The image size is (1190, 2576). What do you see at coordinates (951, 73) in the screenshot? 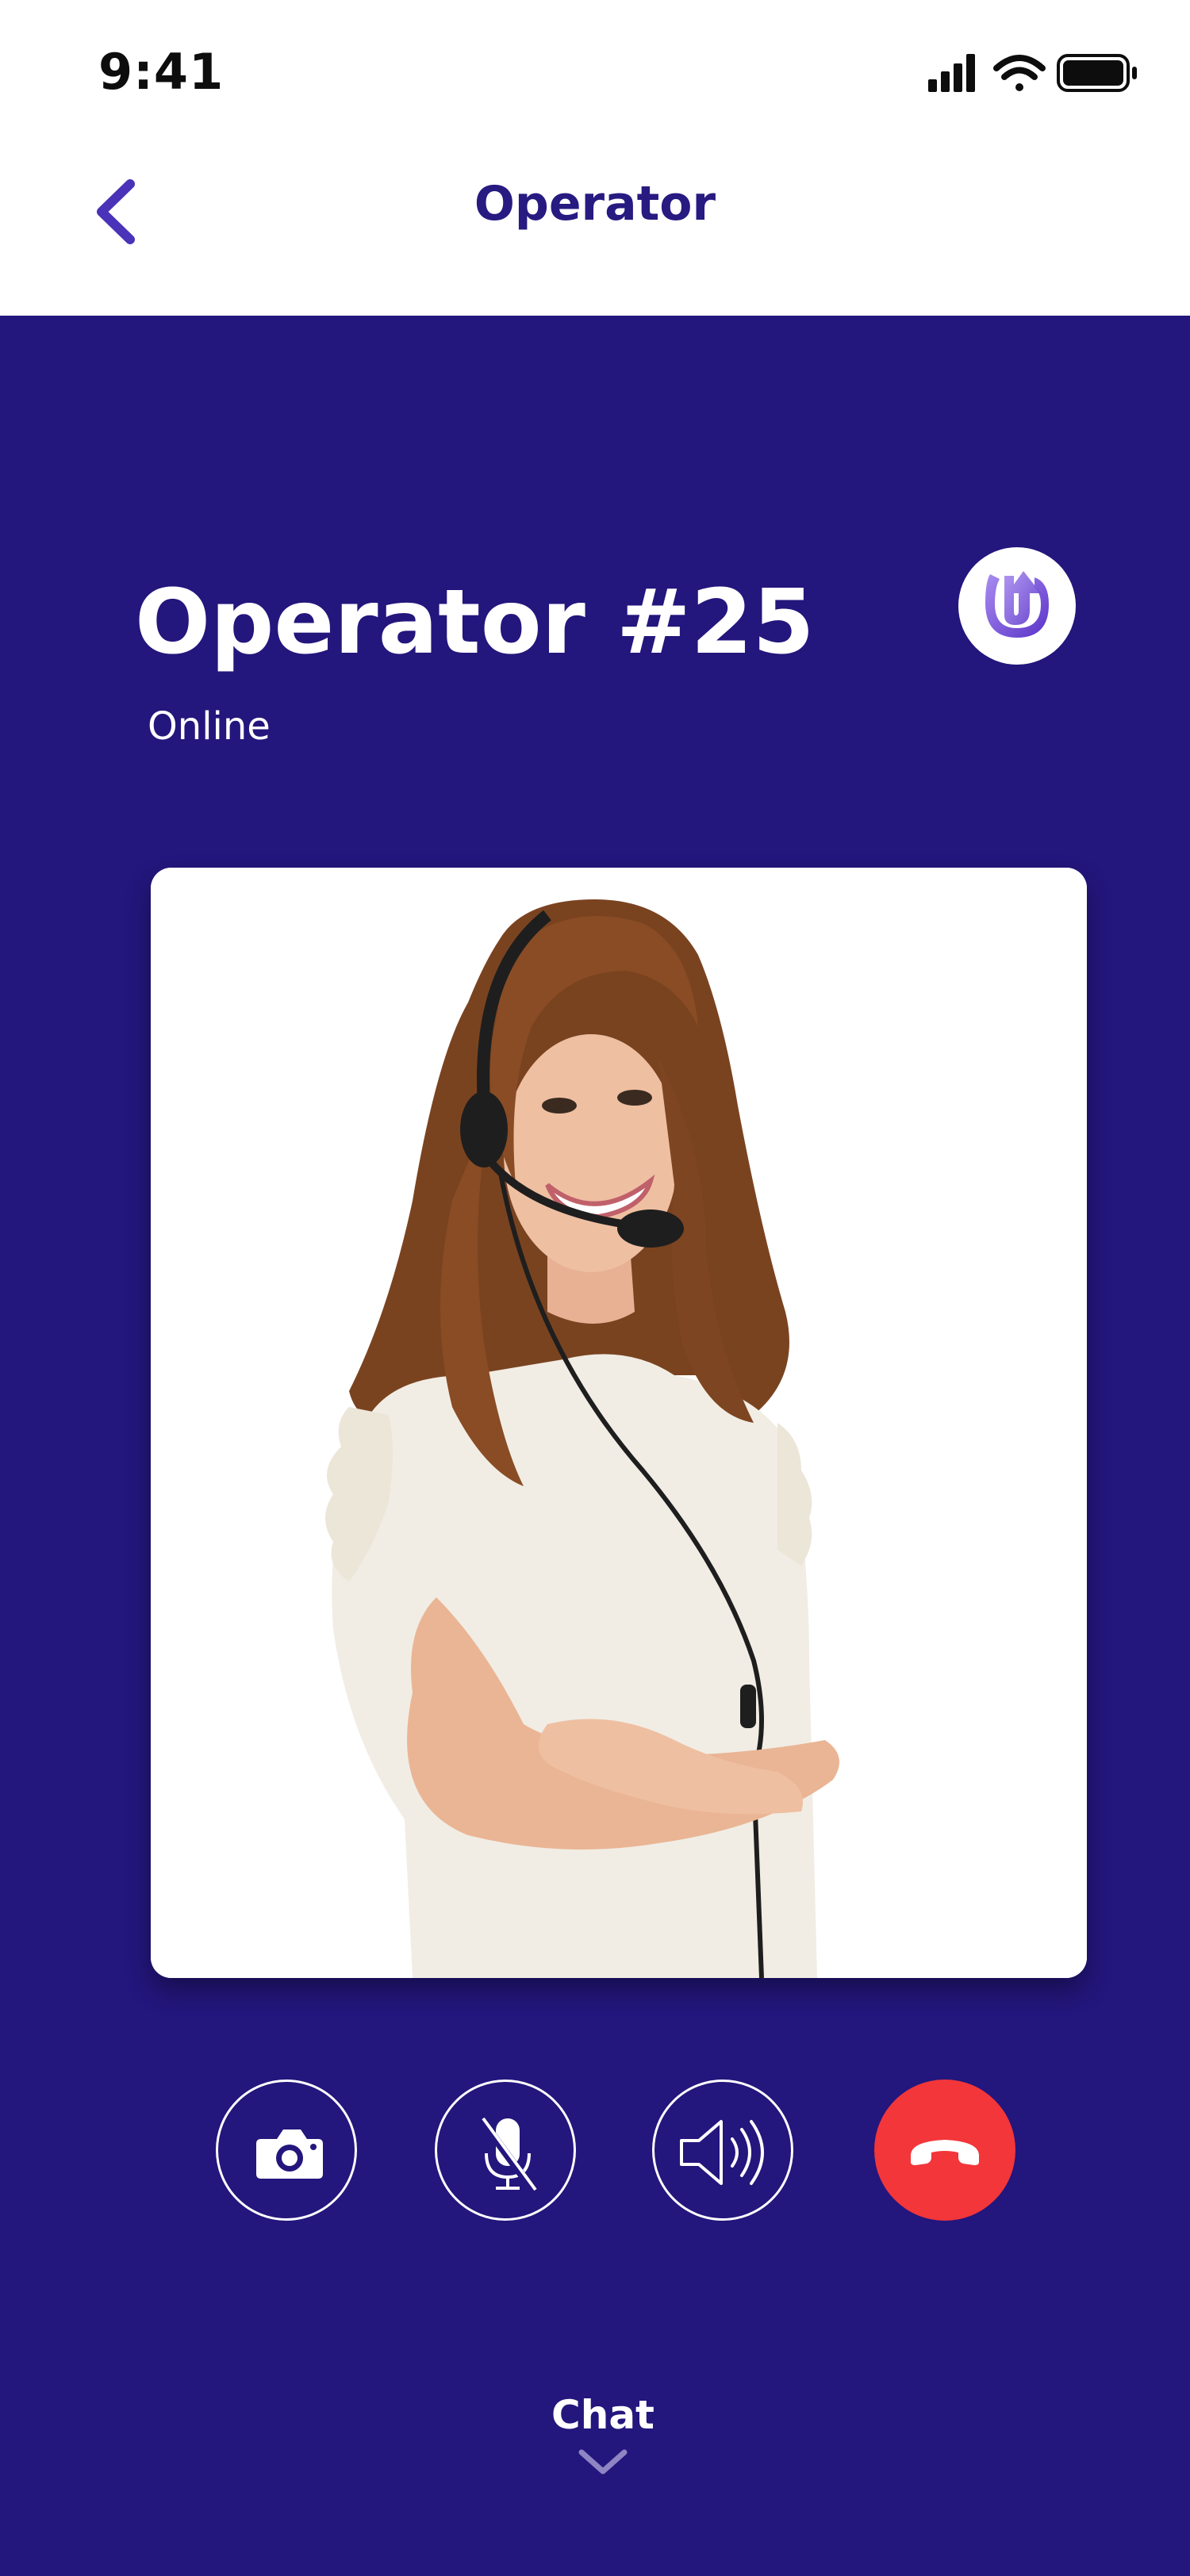
I see `signal-icon` at bounding box center [951, 73].